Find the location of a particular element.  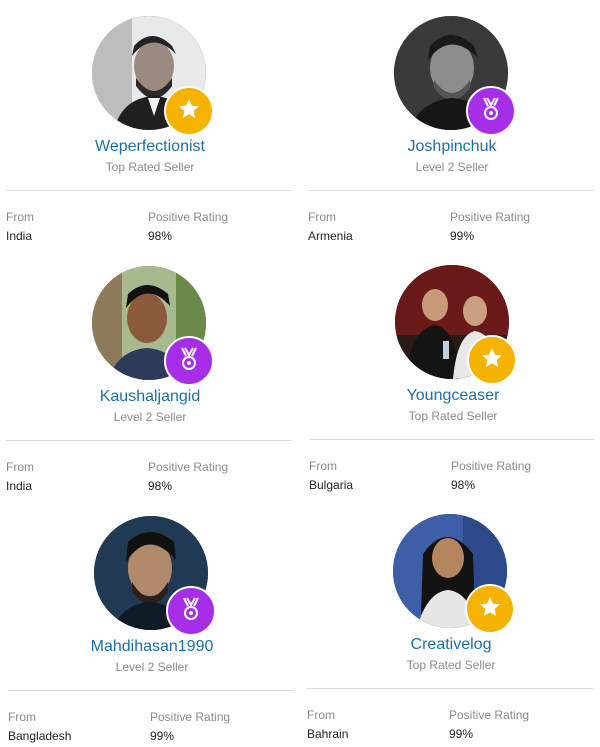

from-value: Armenia is located at coordinates (330, 236).